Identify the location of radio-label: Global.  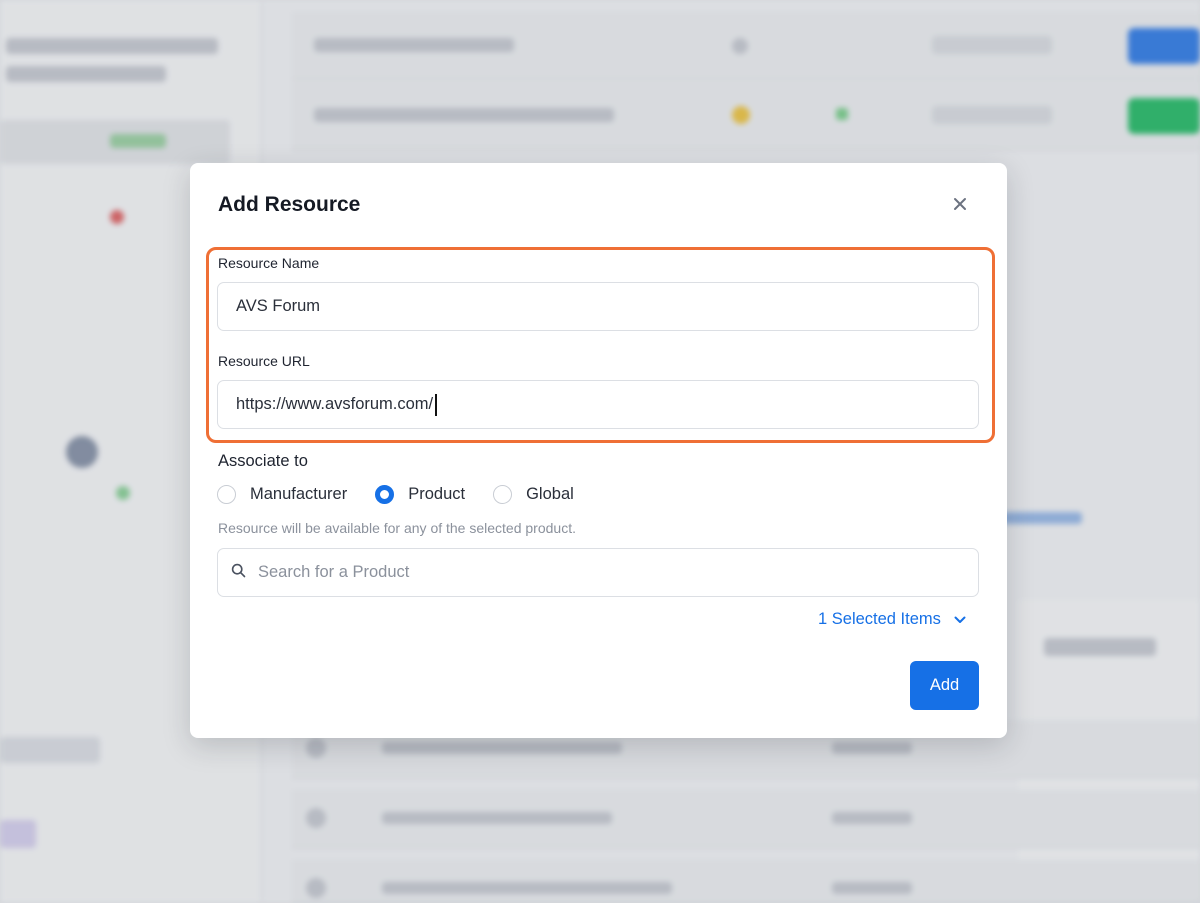
(550, 494).